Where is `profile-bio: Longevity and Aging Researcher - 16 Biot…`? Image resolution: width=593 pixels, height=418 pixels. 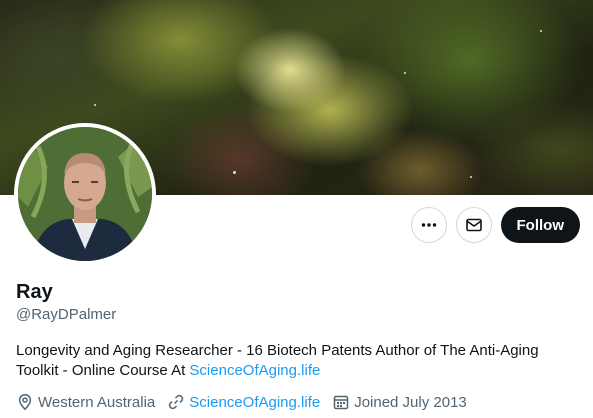 profile-bio: Longevity and Aging Researcher - 16 Biot… is located at coordinates (296, 361).